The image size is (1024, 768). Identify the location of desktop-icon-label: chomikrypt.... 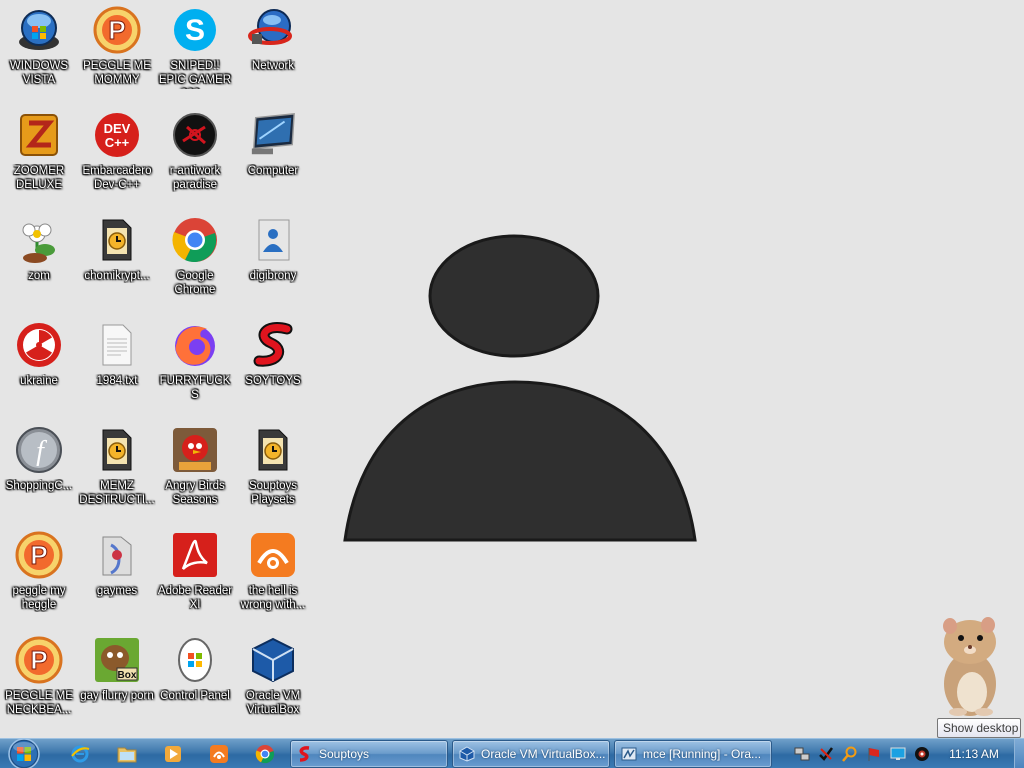
(117, 276).